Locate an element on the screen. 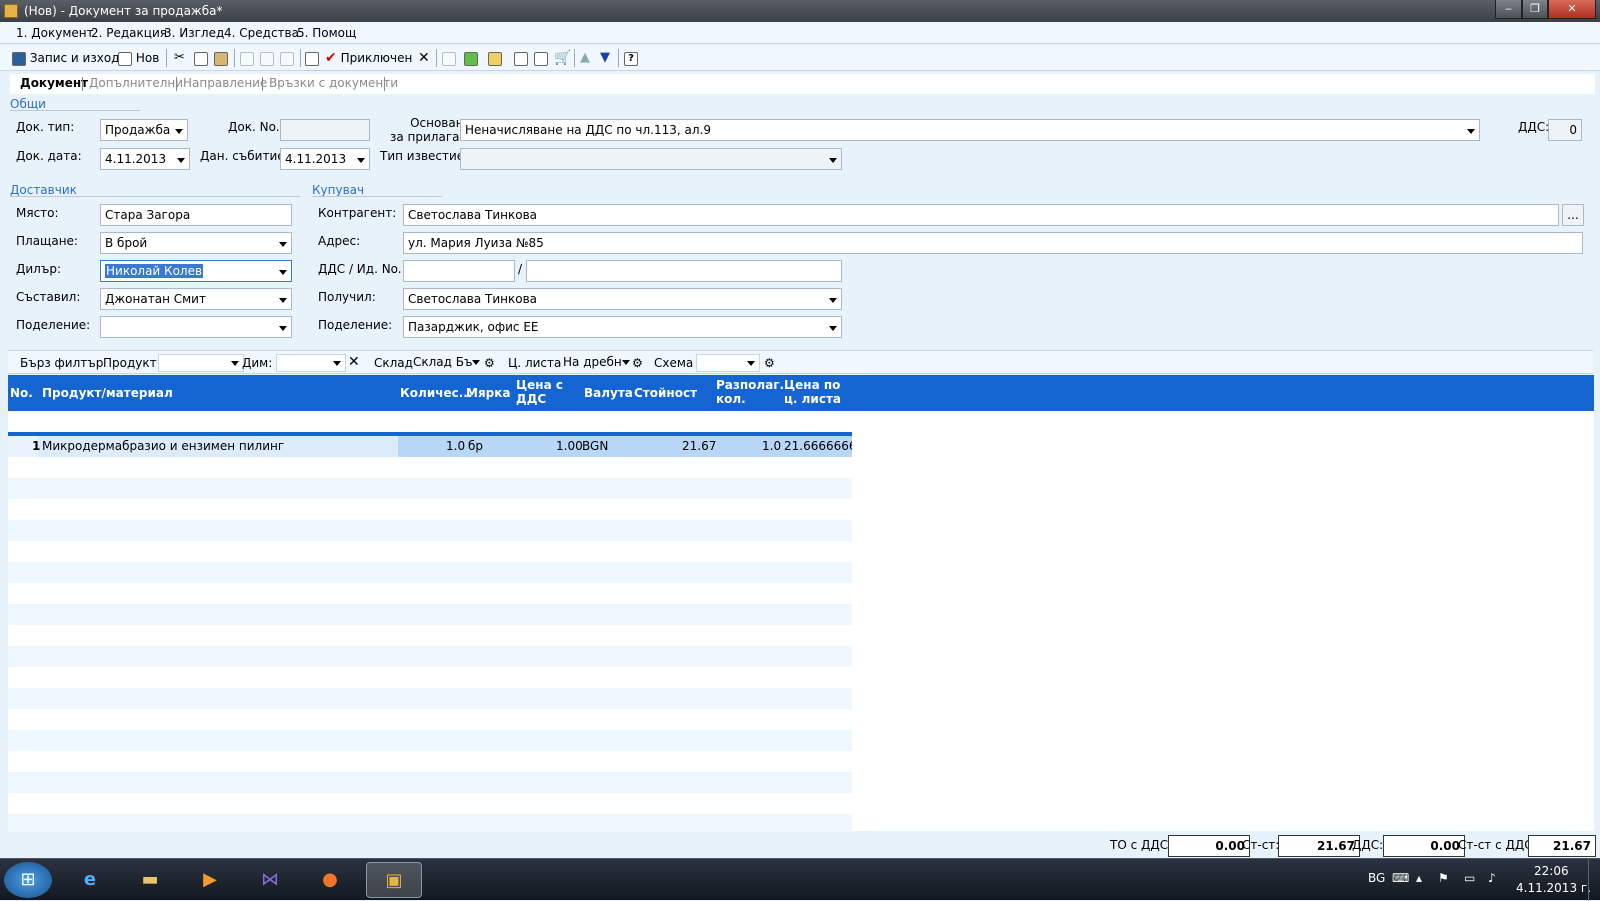 The width and height of the screenshot is (1600, 901). maximize-button: ❐ is located at coordinates (1535, 9).